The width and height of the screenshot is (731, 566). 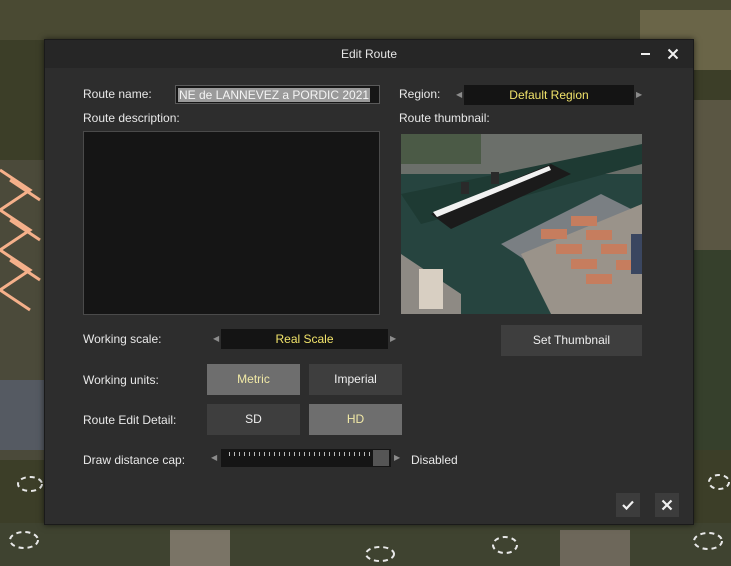 I want to click on cancel-button, so click(x=667, y=505).